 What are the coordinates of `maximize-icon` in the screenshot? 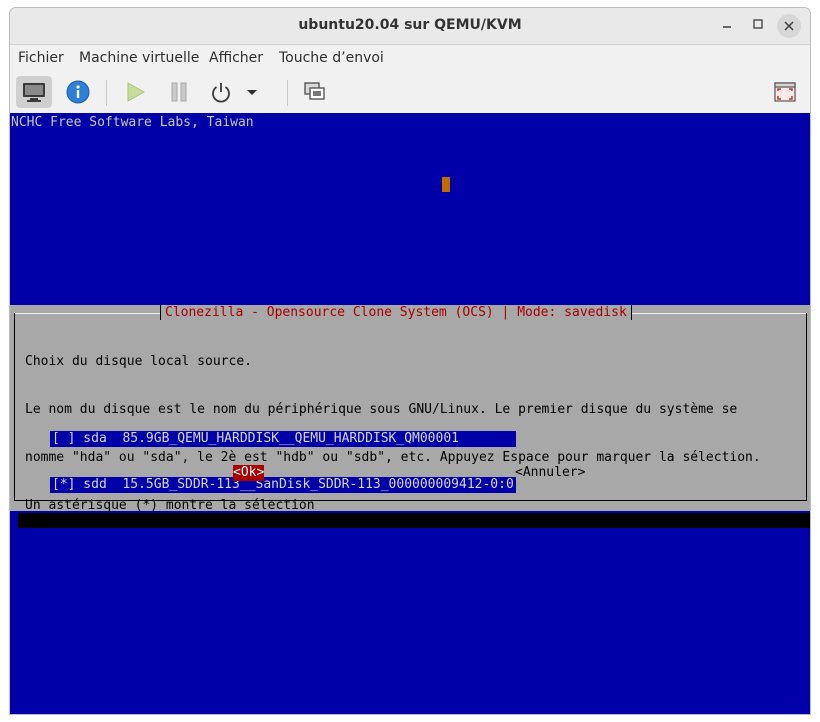 It's located at (758, 24).